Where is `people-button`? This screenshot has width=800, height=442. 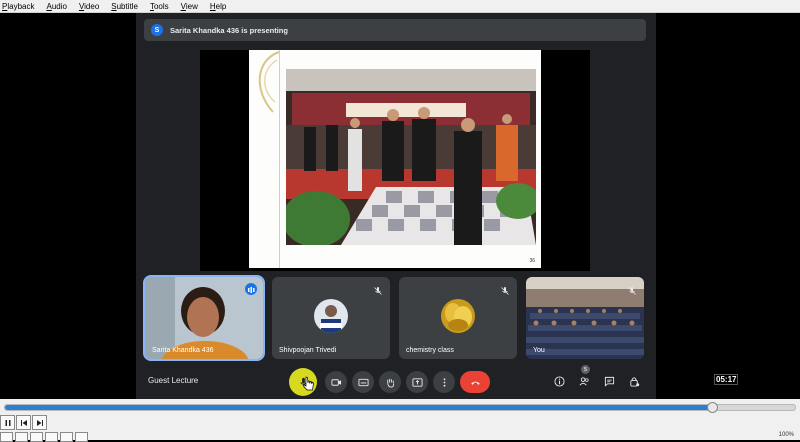
people-button is located at coordinates (584, 381).